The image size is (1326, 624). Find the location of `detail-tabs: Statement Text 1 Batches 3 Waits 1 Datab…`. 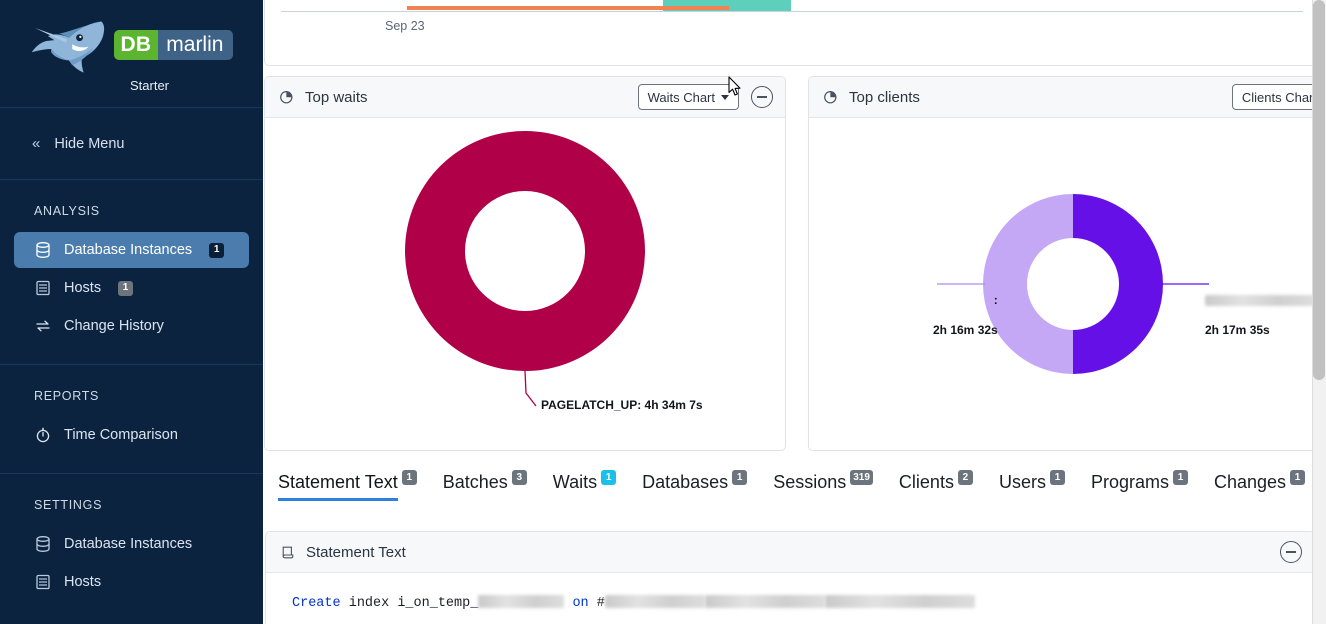

detail-tabs: Statement Text 1 Batches 3 Waits 1 Datab… is located at coordinates (795, 490).